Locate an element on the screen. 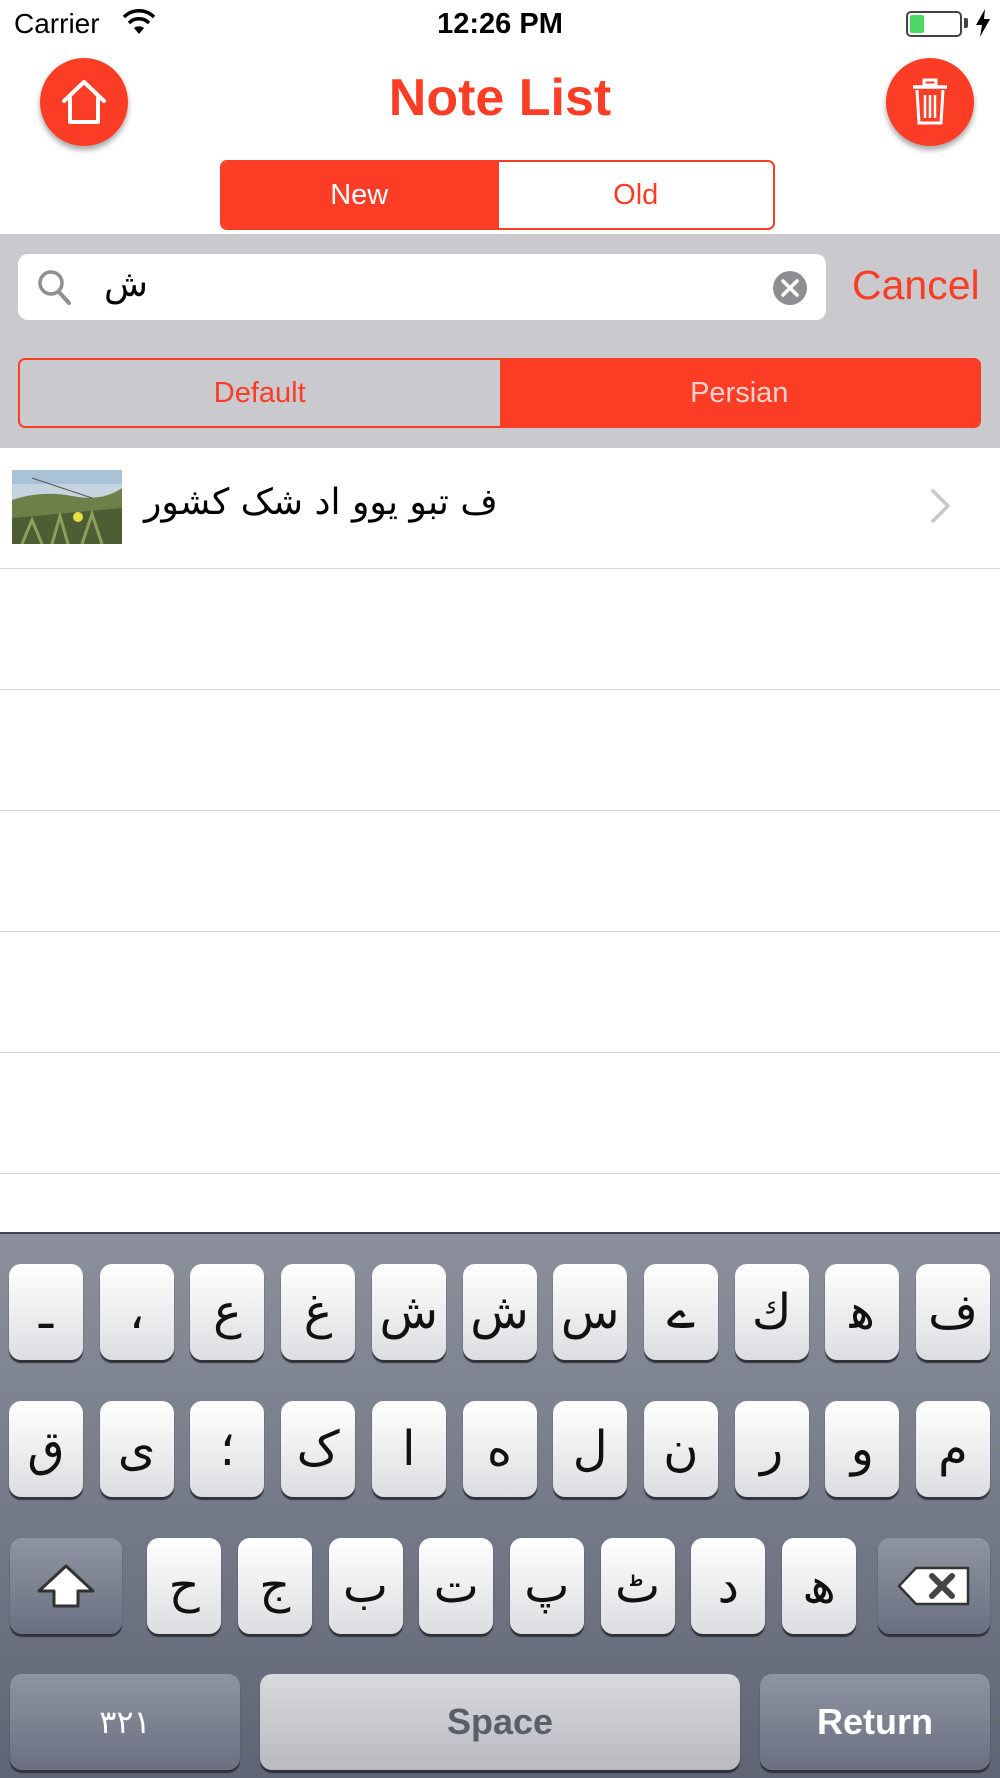 The width and height of the screenshot is (1000, 1778). delete-key is located at coordinates (934, 1586).